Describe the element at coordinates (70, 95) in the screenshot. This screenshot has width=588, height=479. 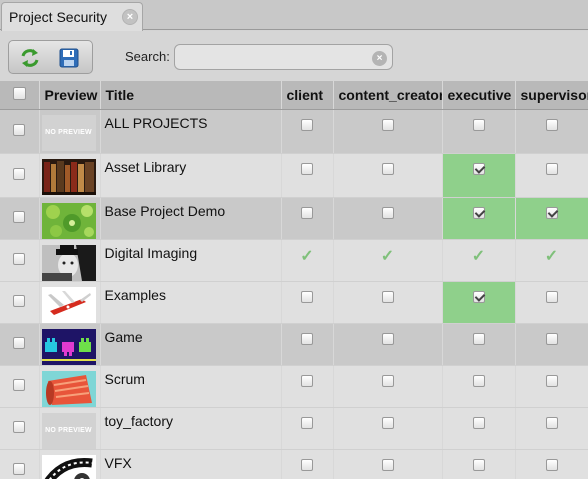
I see `column-header-preview: Preview` at that location.